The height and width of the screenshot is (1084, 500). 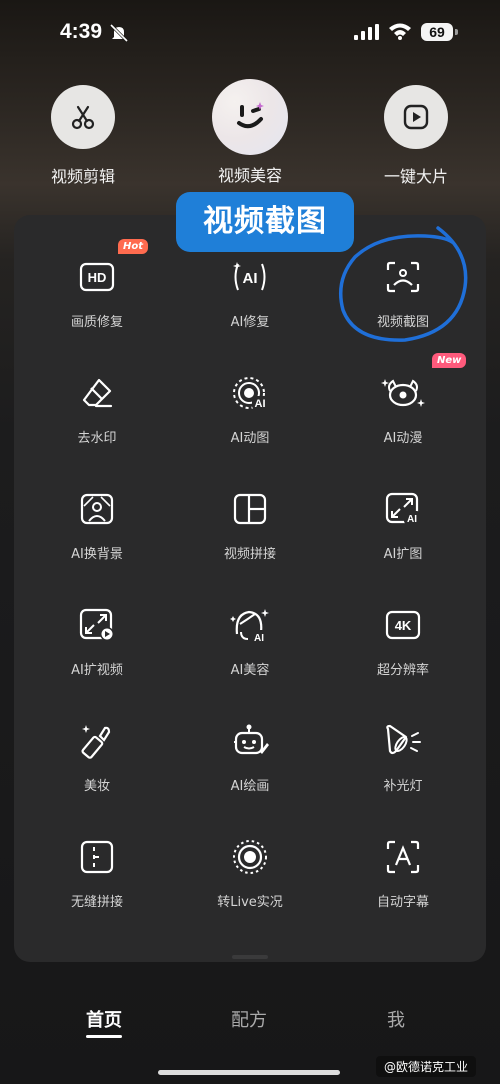 What do you see at coordinates (119, 34) in the screenshot?
I see `bell-muted-icon` at bounding box center [119, 34].